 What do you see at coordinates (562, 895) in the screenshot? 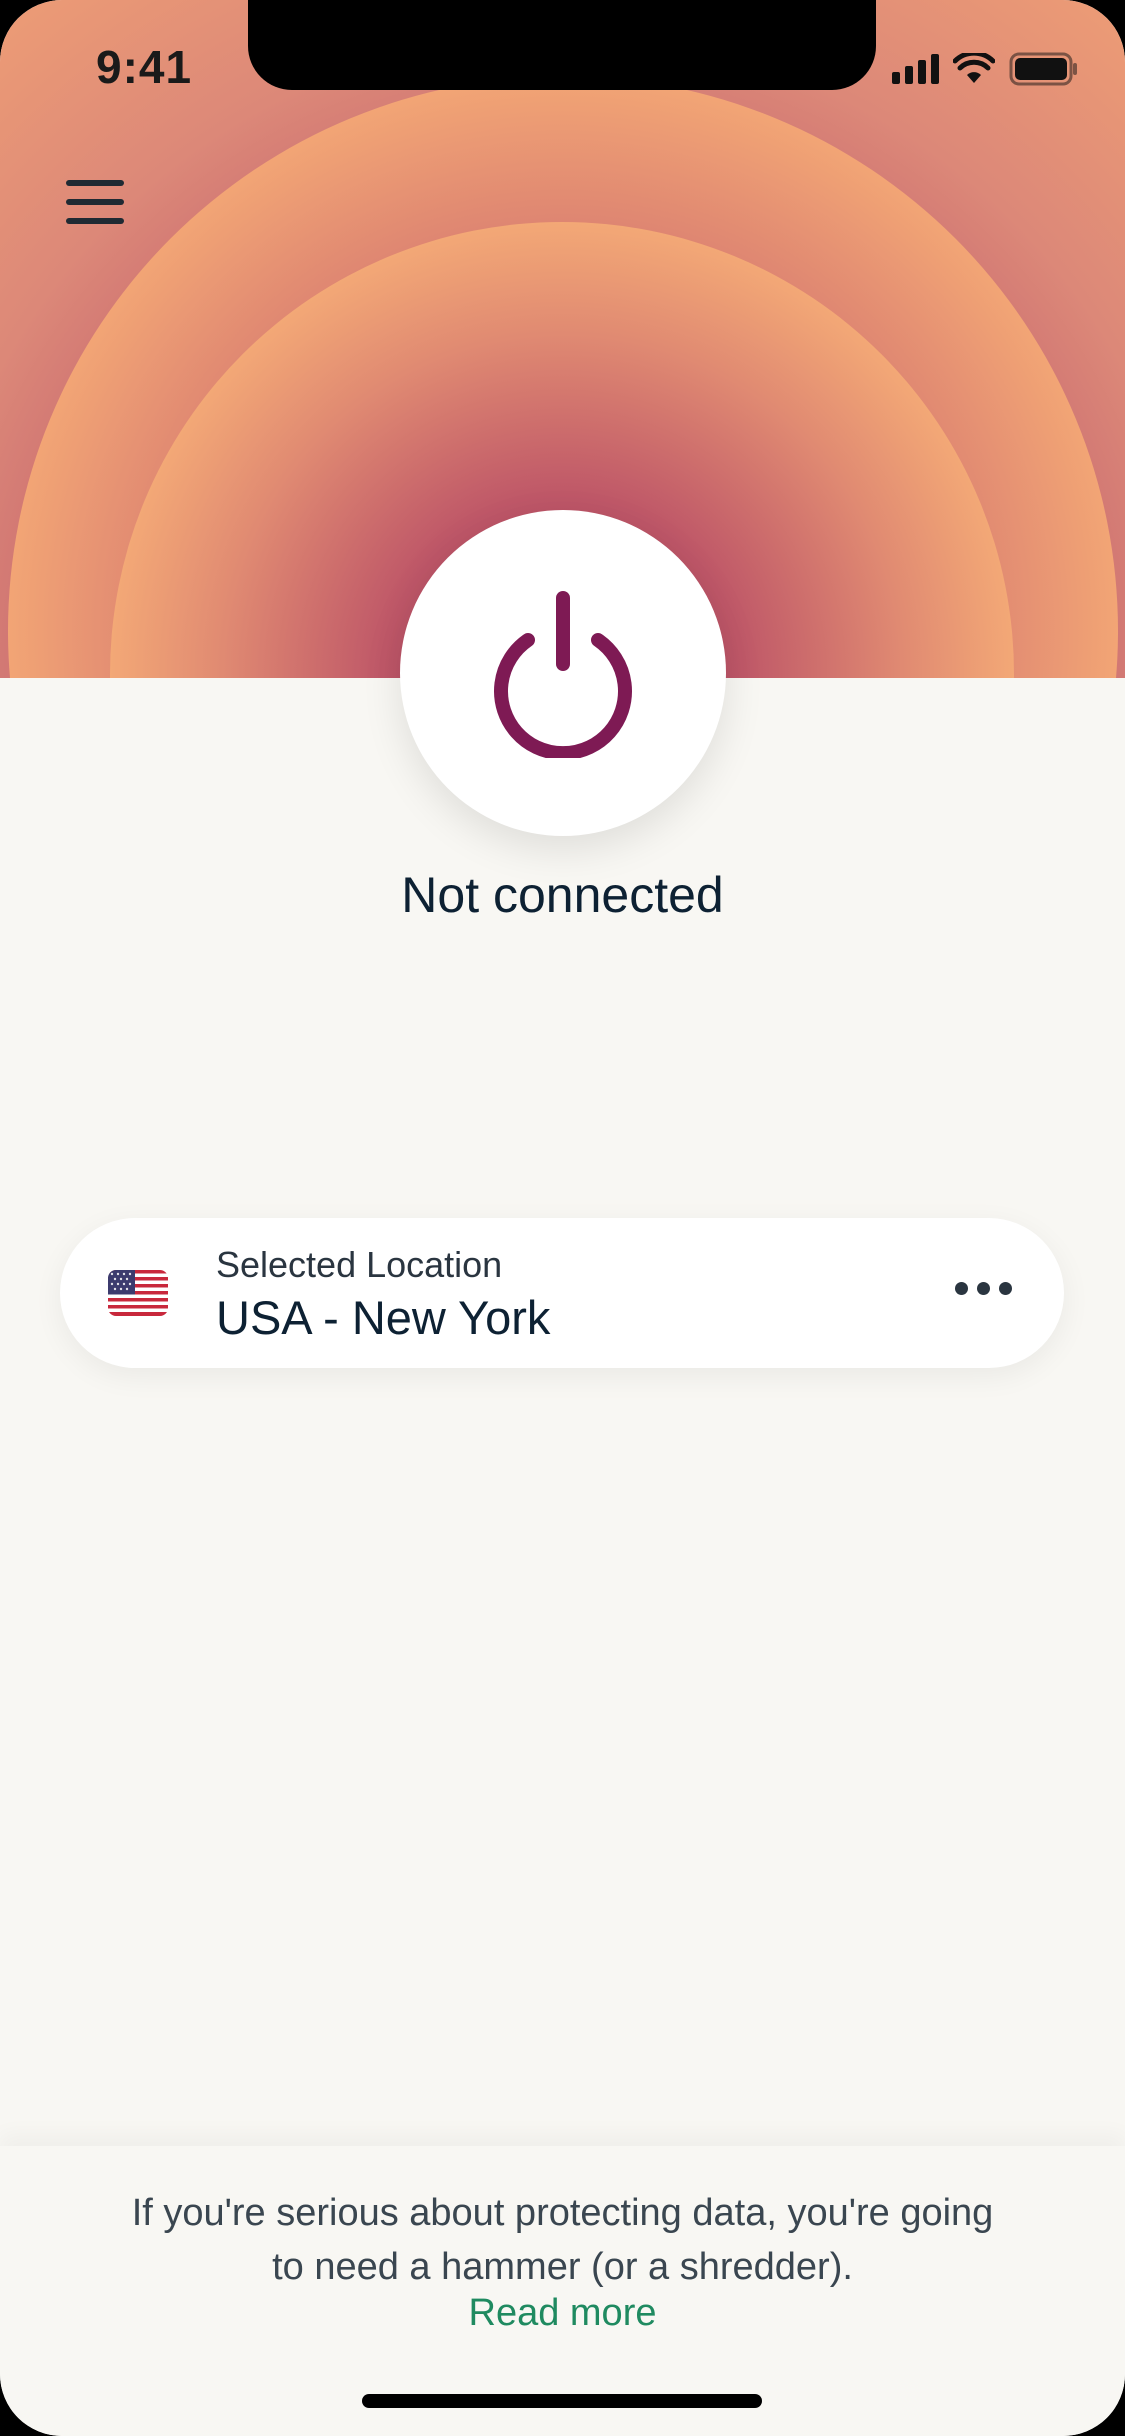
I see `connection-status-text: Not connected` at bounding box center [562, 895].